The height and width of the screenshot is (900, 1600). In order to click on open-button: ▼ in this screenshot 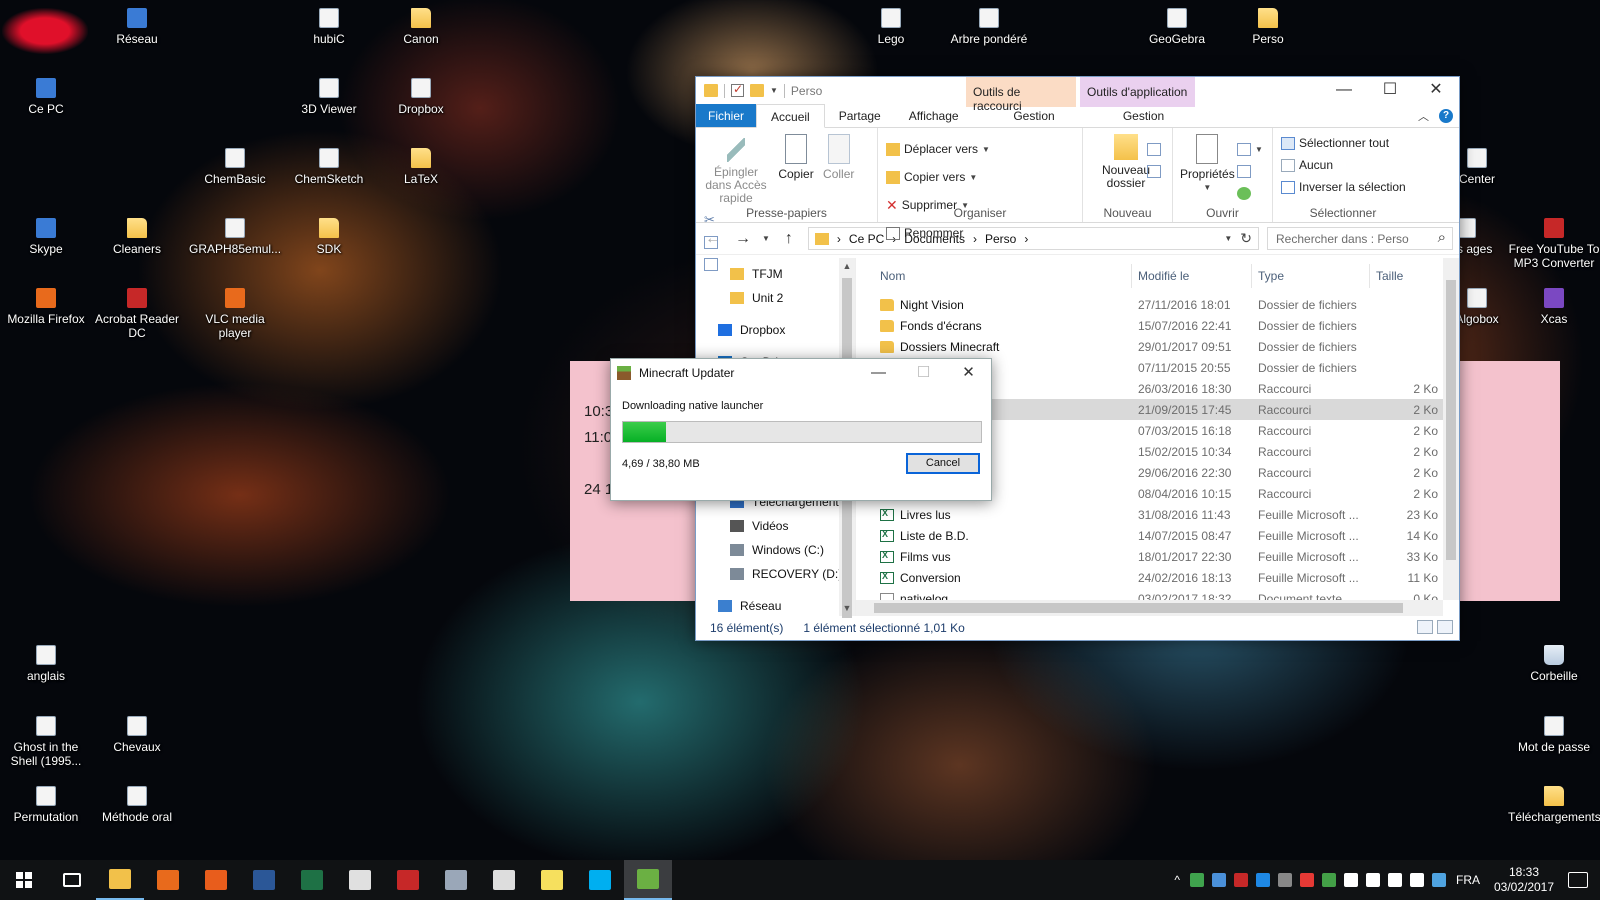, I will do `click(1250, 149)`.